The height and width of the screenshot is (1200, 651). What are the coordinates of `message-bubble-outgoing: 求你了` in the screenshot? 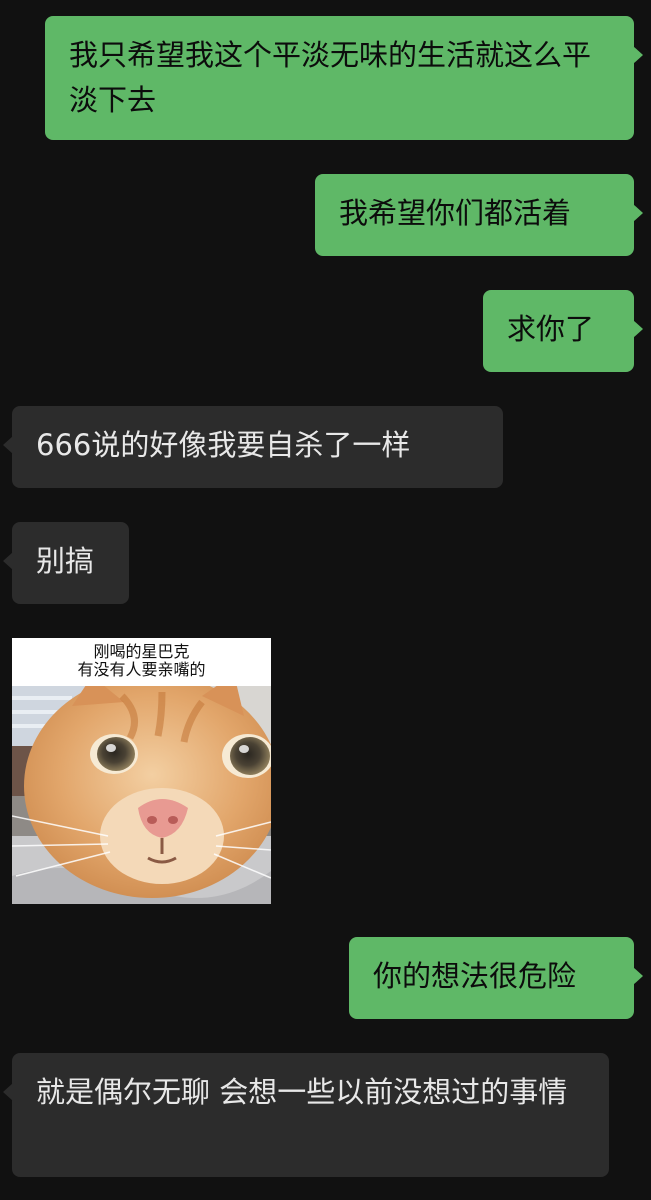 It's located at (563, 331).